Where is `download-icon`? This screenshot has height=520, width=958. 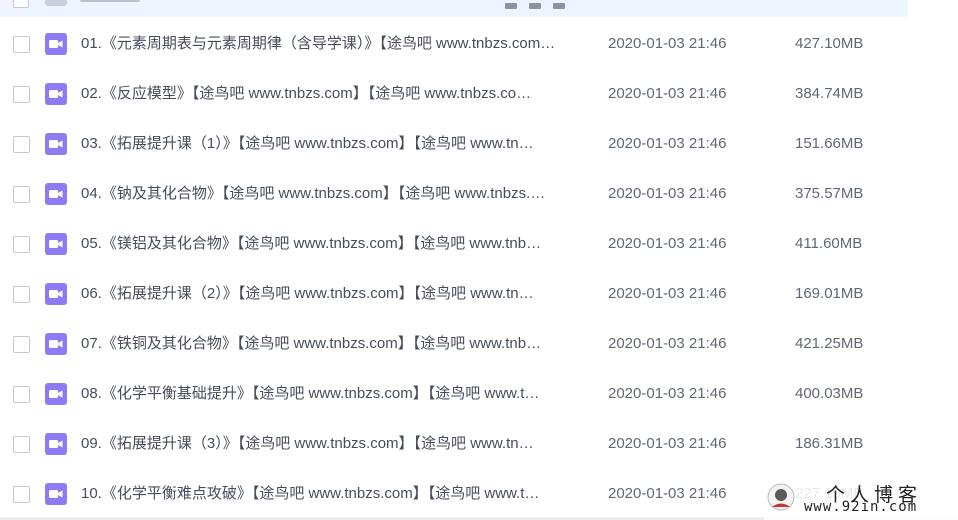 download-icon is located at coordinates (535, 6).